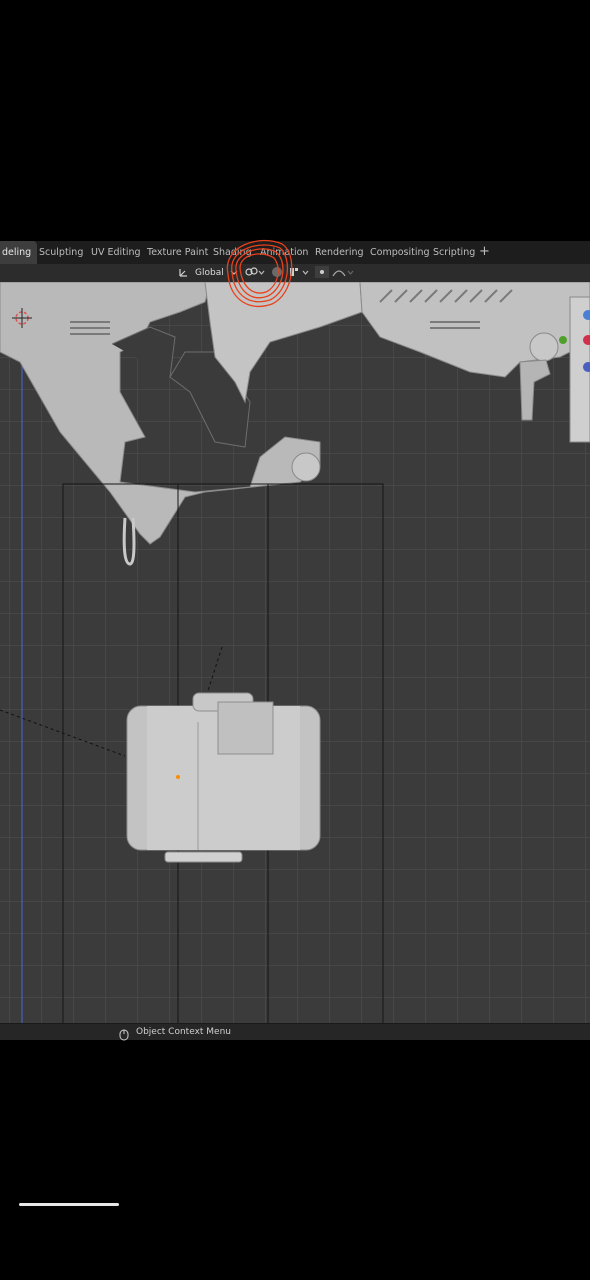 Image resolution: width=590 pixels, height=1280 pixels. Describe the element at coordinates (563, 340) in the screenshot. I see `gizmo-green-axis` at that location.